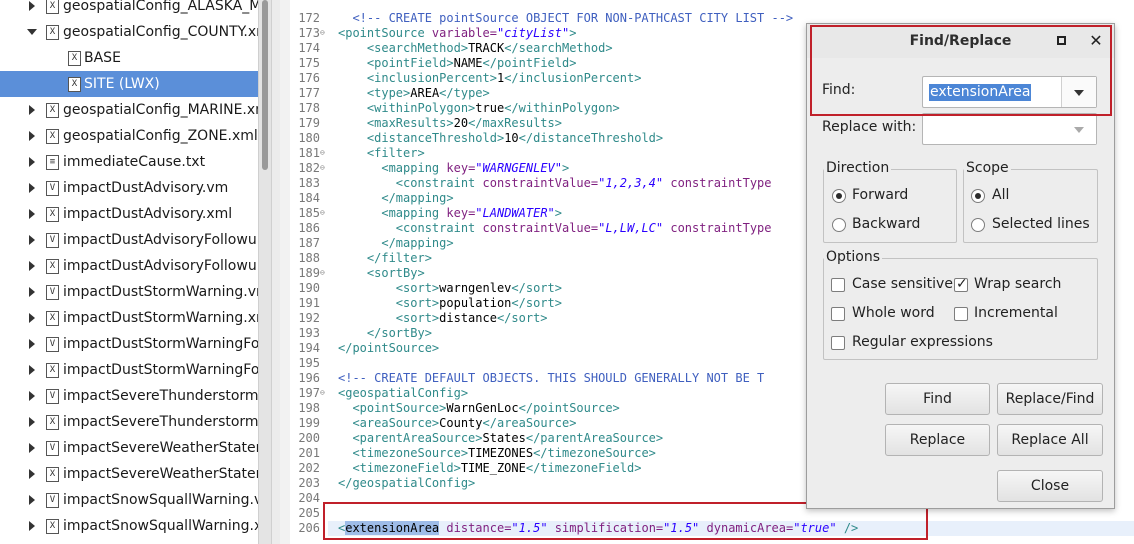 This screenshot has height=544, width=1134. I want to click on scope-selected-lines-radio, so click(978, 225).